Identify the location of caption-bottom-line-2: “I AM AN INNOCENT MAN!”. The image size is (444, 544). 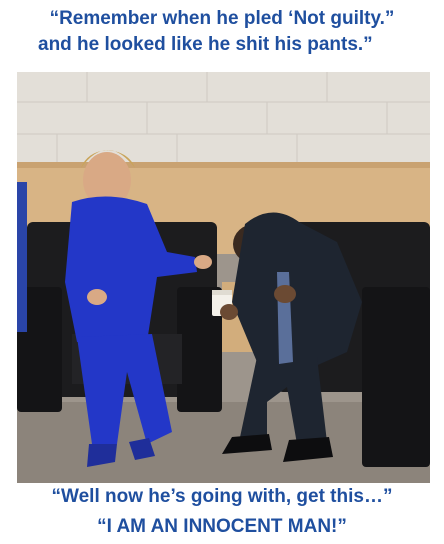
(222, 526).